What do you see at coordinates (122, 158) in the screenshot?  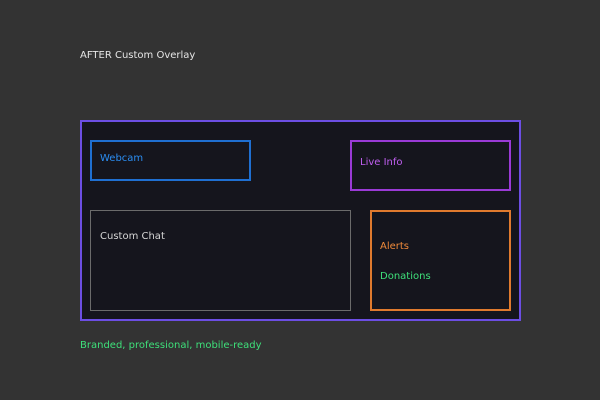 I see `webcam-label: Webcam` at bounding box center [122, 158].